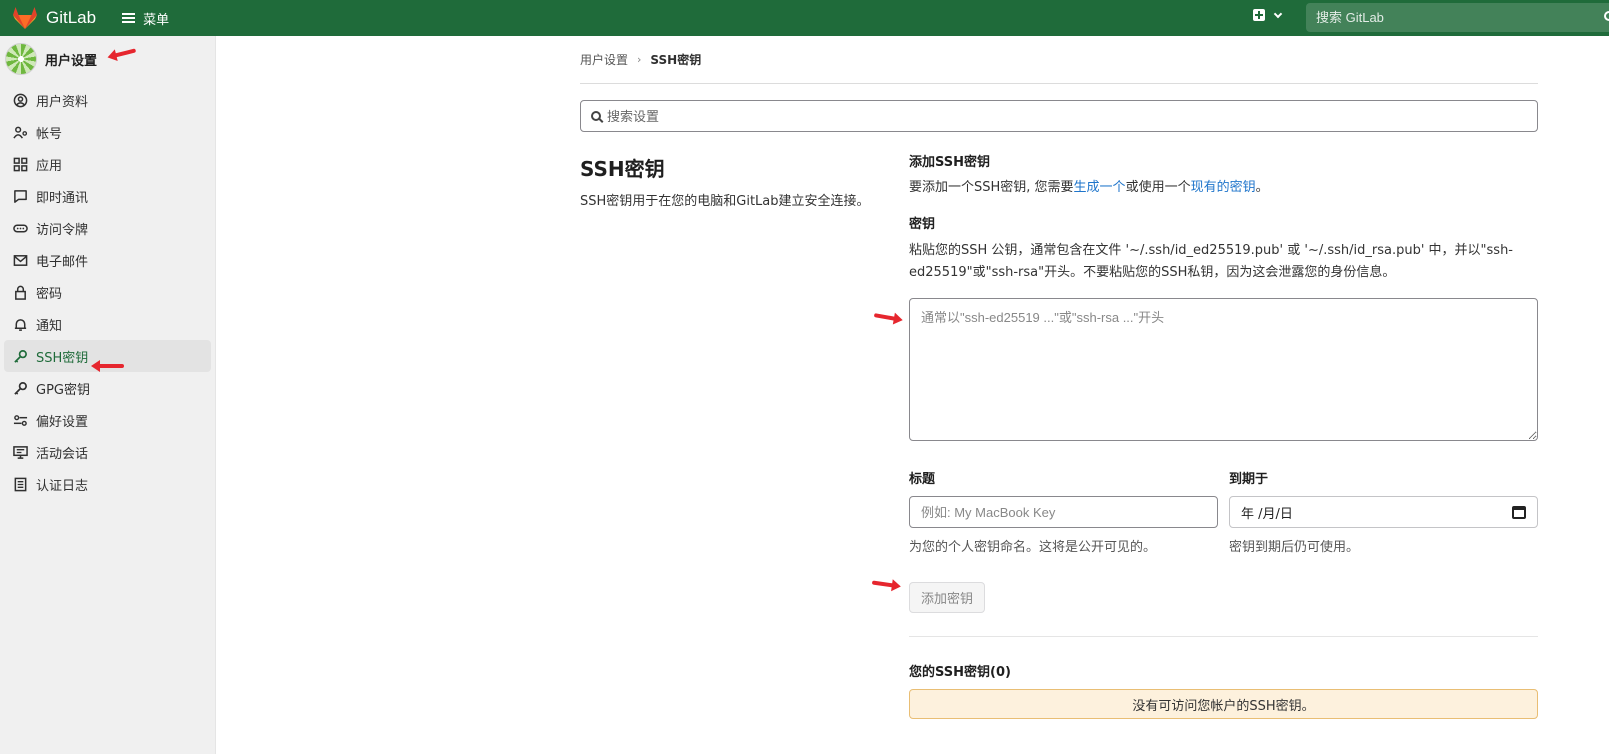 This screenshot has width=1609, height=754. Describe the element at coordinates (991, 187) in the screenshot. I see `intro-text-before: 要添加一个SSH密钥, 您需要` at that location.